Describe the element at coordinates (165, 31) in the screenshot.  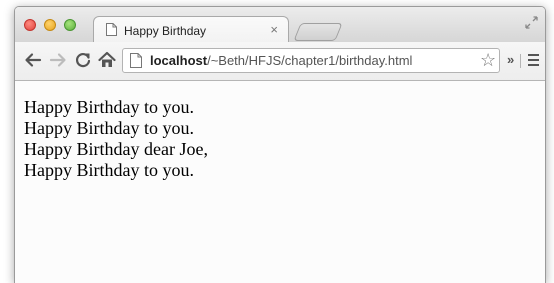
I see `tab-title: Happy Birthday` at that location.